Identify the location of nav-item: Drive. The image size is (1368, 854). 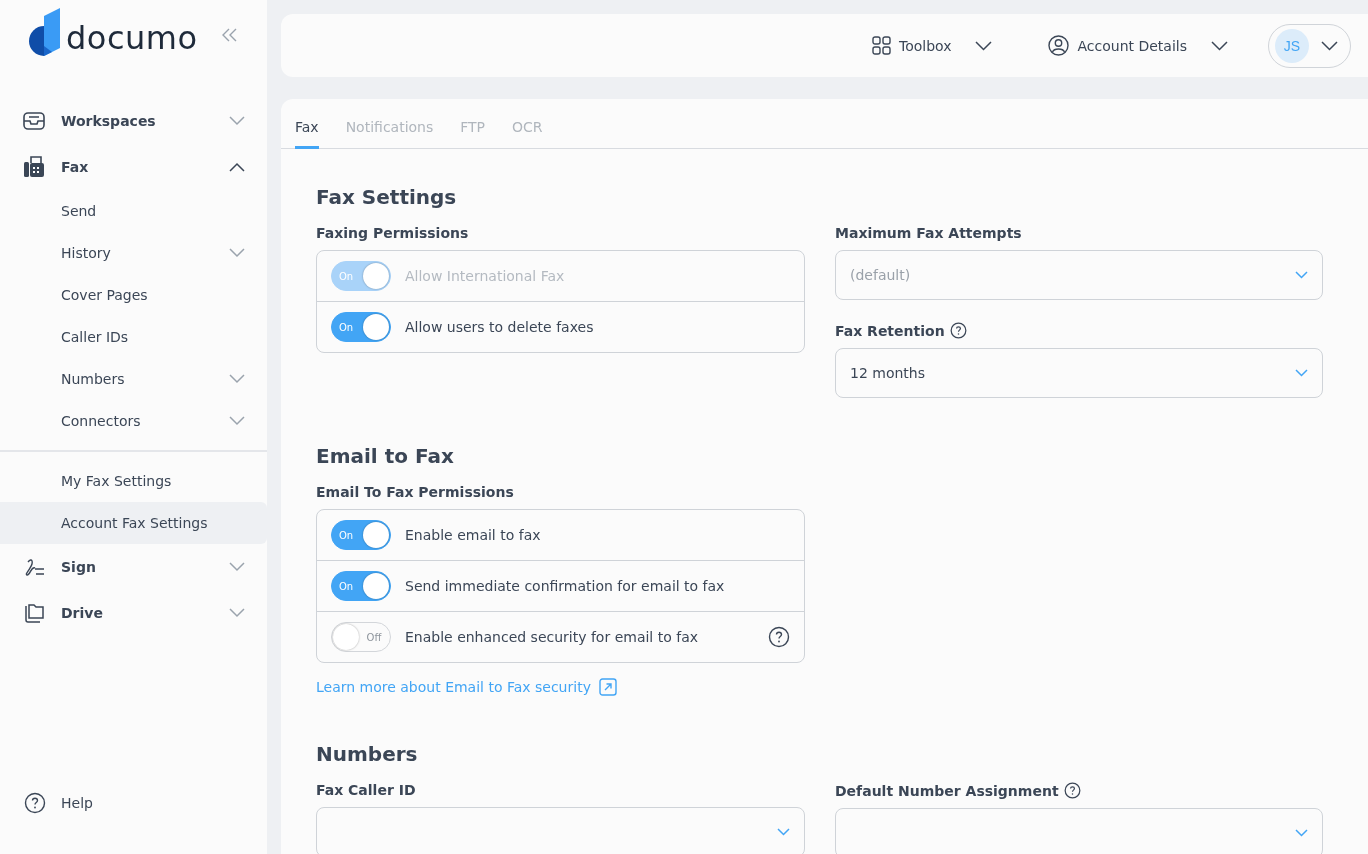
(133, 613).